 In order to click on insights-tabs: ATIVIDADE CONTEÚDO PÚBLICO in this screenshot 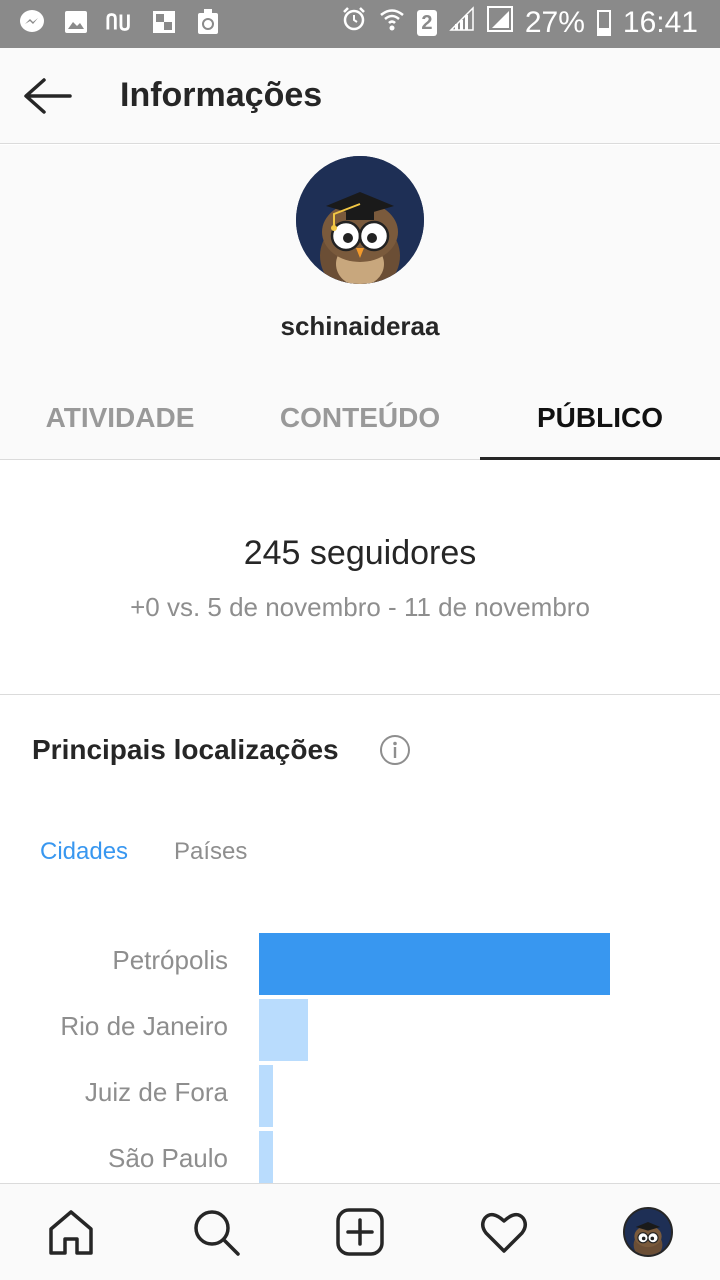, I will do `click(360, 418)`.